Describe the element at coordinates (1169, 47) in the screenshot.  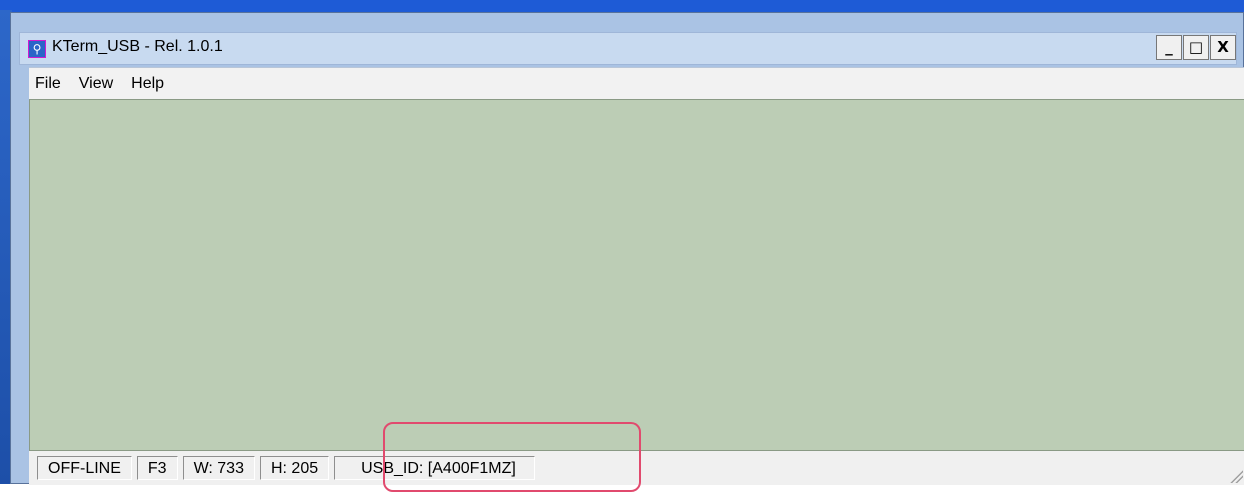
I see `minimize-button: _` at that location.